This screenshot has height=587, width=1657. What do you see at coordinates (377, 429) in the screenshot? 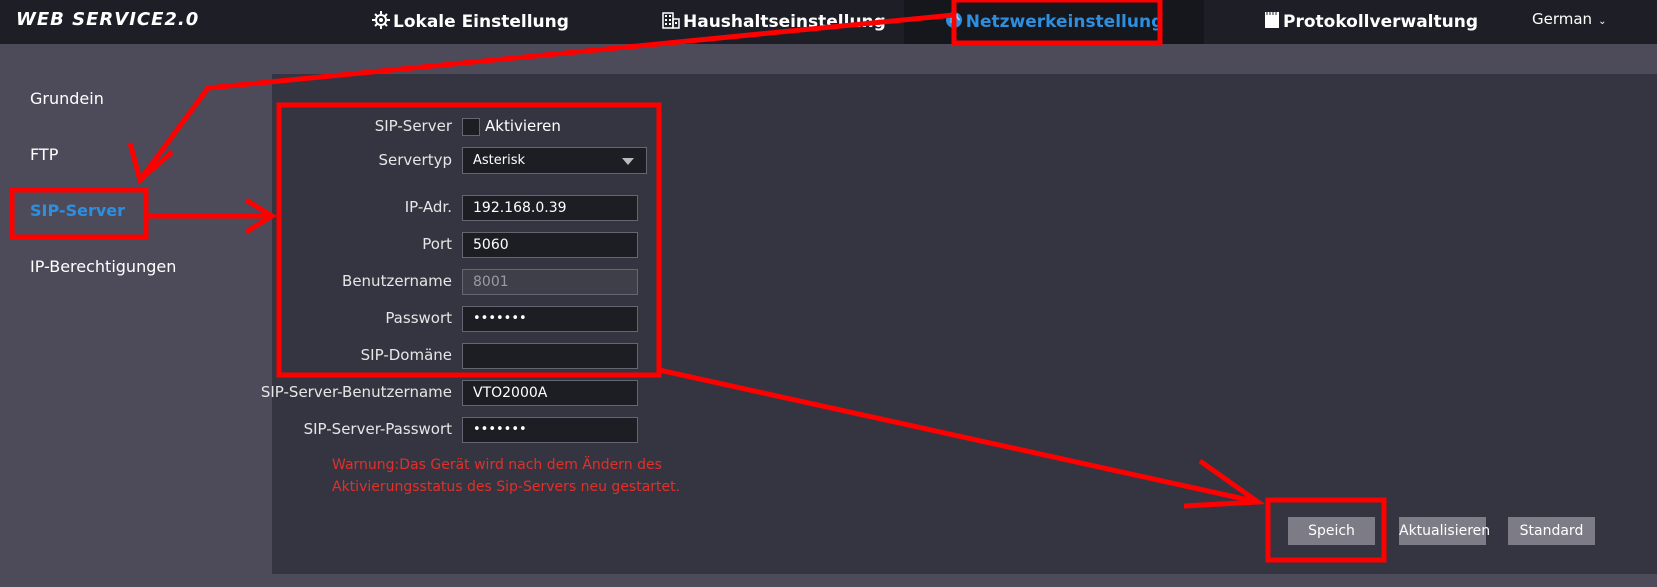
I see `sip-server-password-label: SIP-Server-Passwort` at bounding box center [377, 429].